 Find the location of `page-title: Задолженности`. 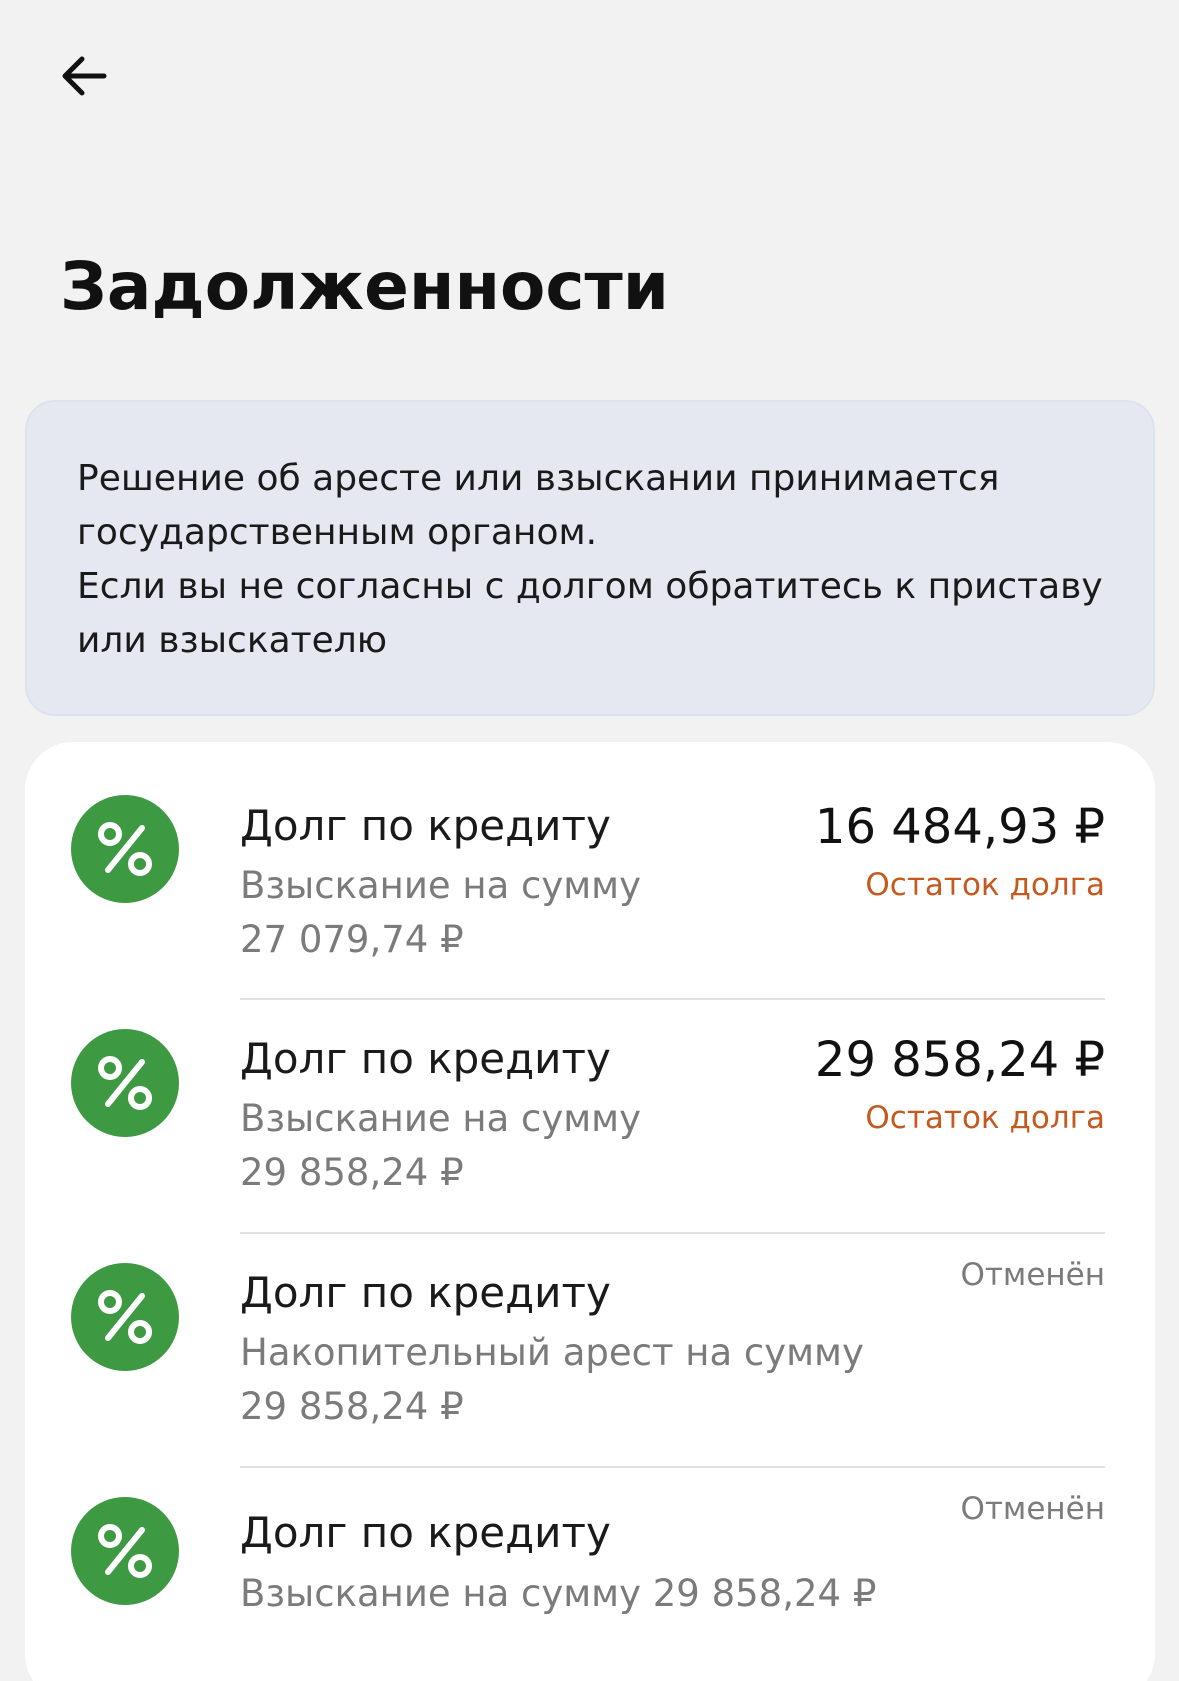

page-title: Задолженности is located at coordinates (365, 286).